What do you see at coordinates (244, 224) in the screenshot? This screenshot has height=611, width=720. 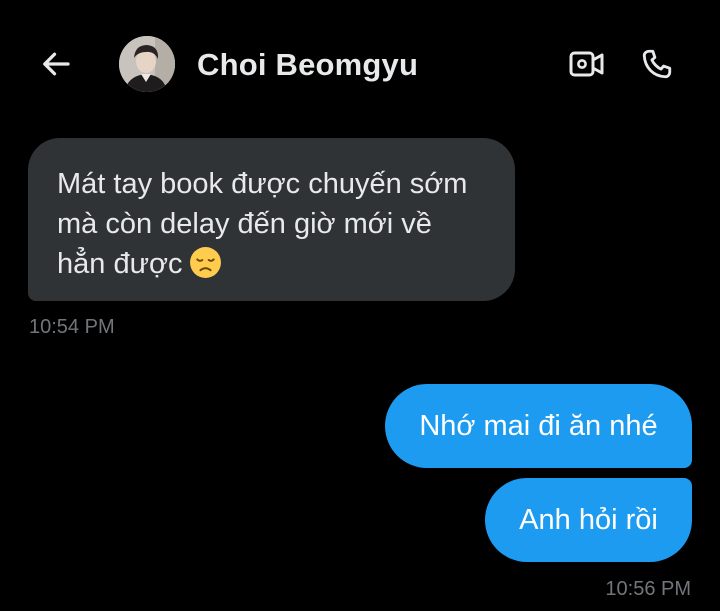 I see `message-line: mà còn delay đến giờ mới về` at bounding box center [244, 224].